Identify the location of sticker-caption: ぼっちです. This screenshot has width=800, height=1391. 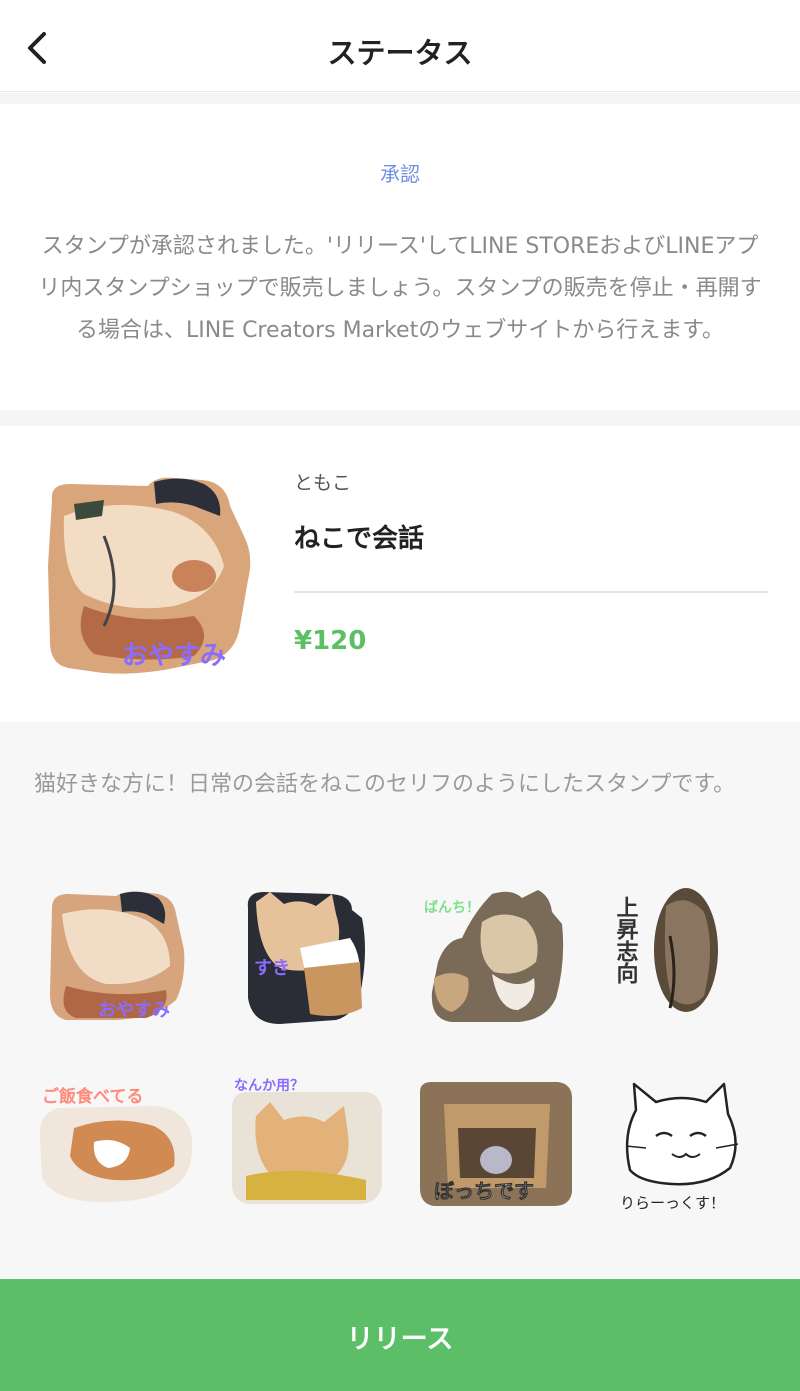
(484, 1191).